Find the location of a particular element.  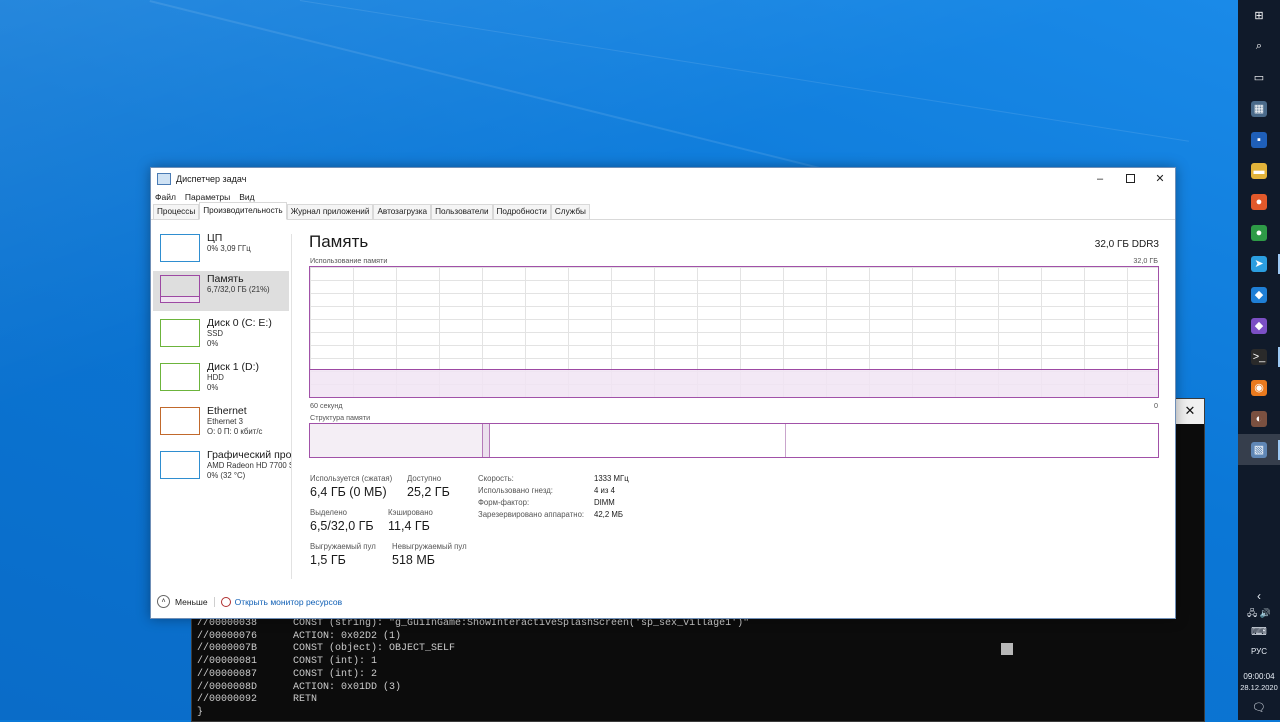

detail-value: DIMM is located at coordinates (604, 502).